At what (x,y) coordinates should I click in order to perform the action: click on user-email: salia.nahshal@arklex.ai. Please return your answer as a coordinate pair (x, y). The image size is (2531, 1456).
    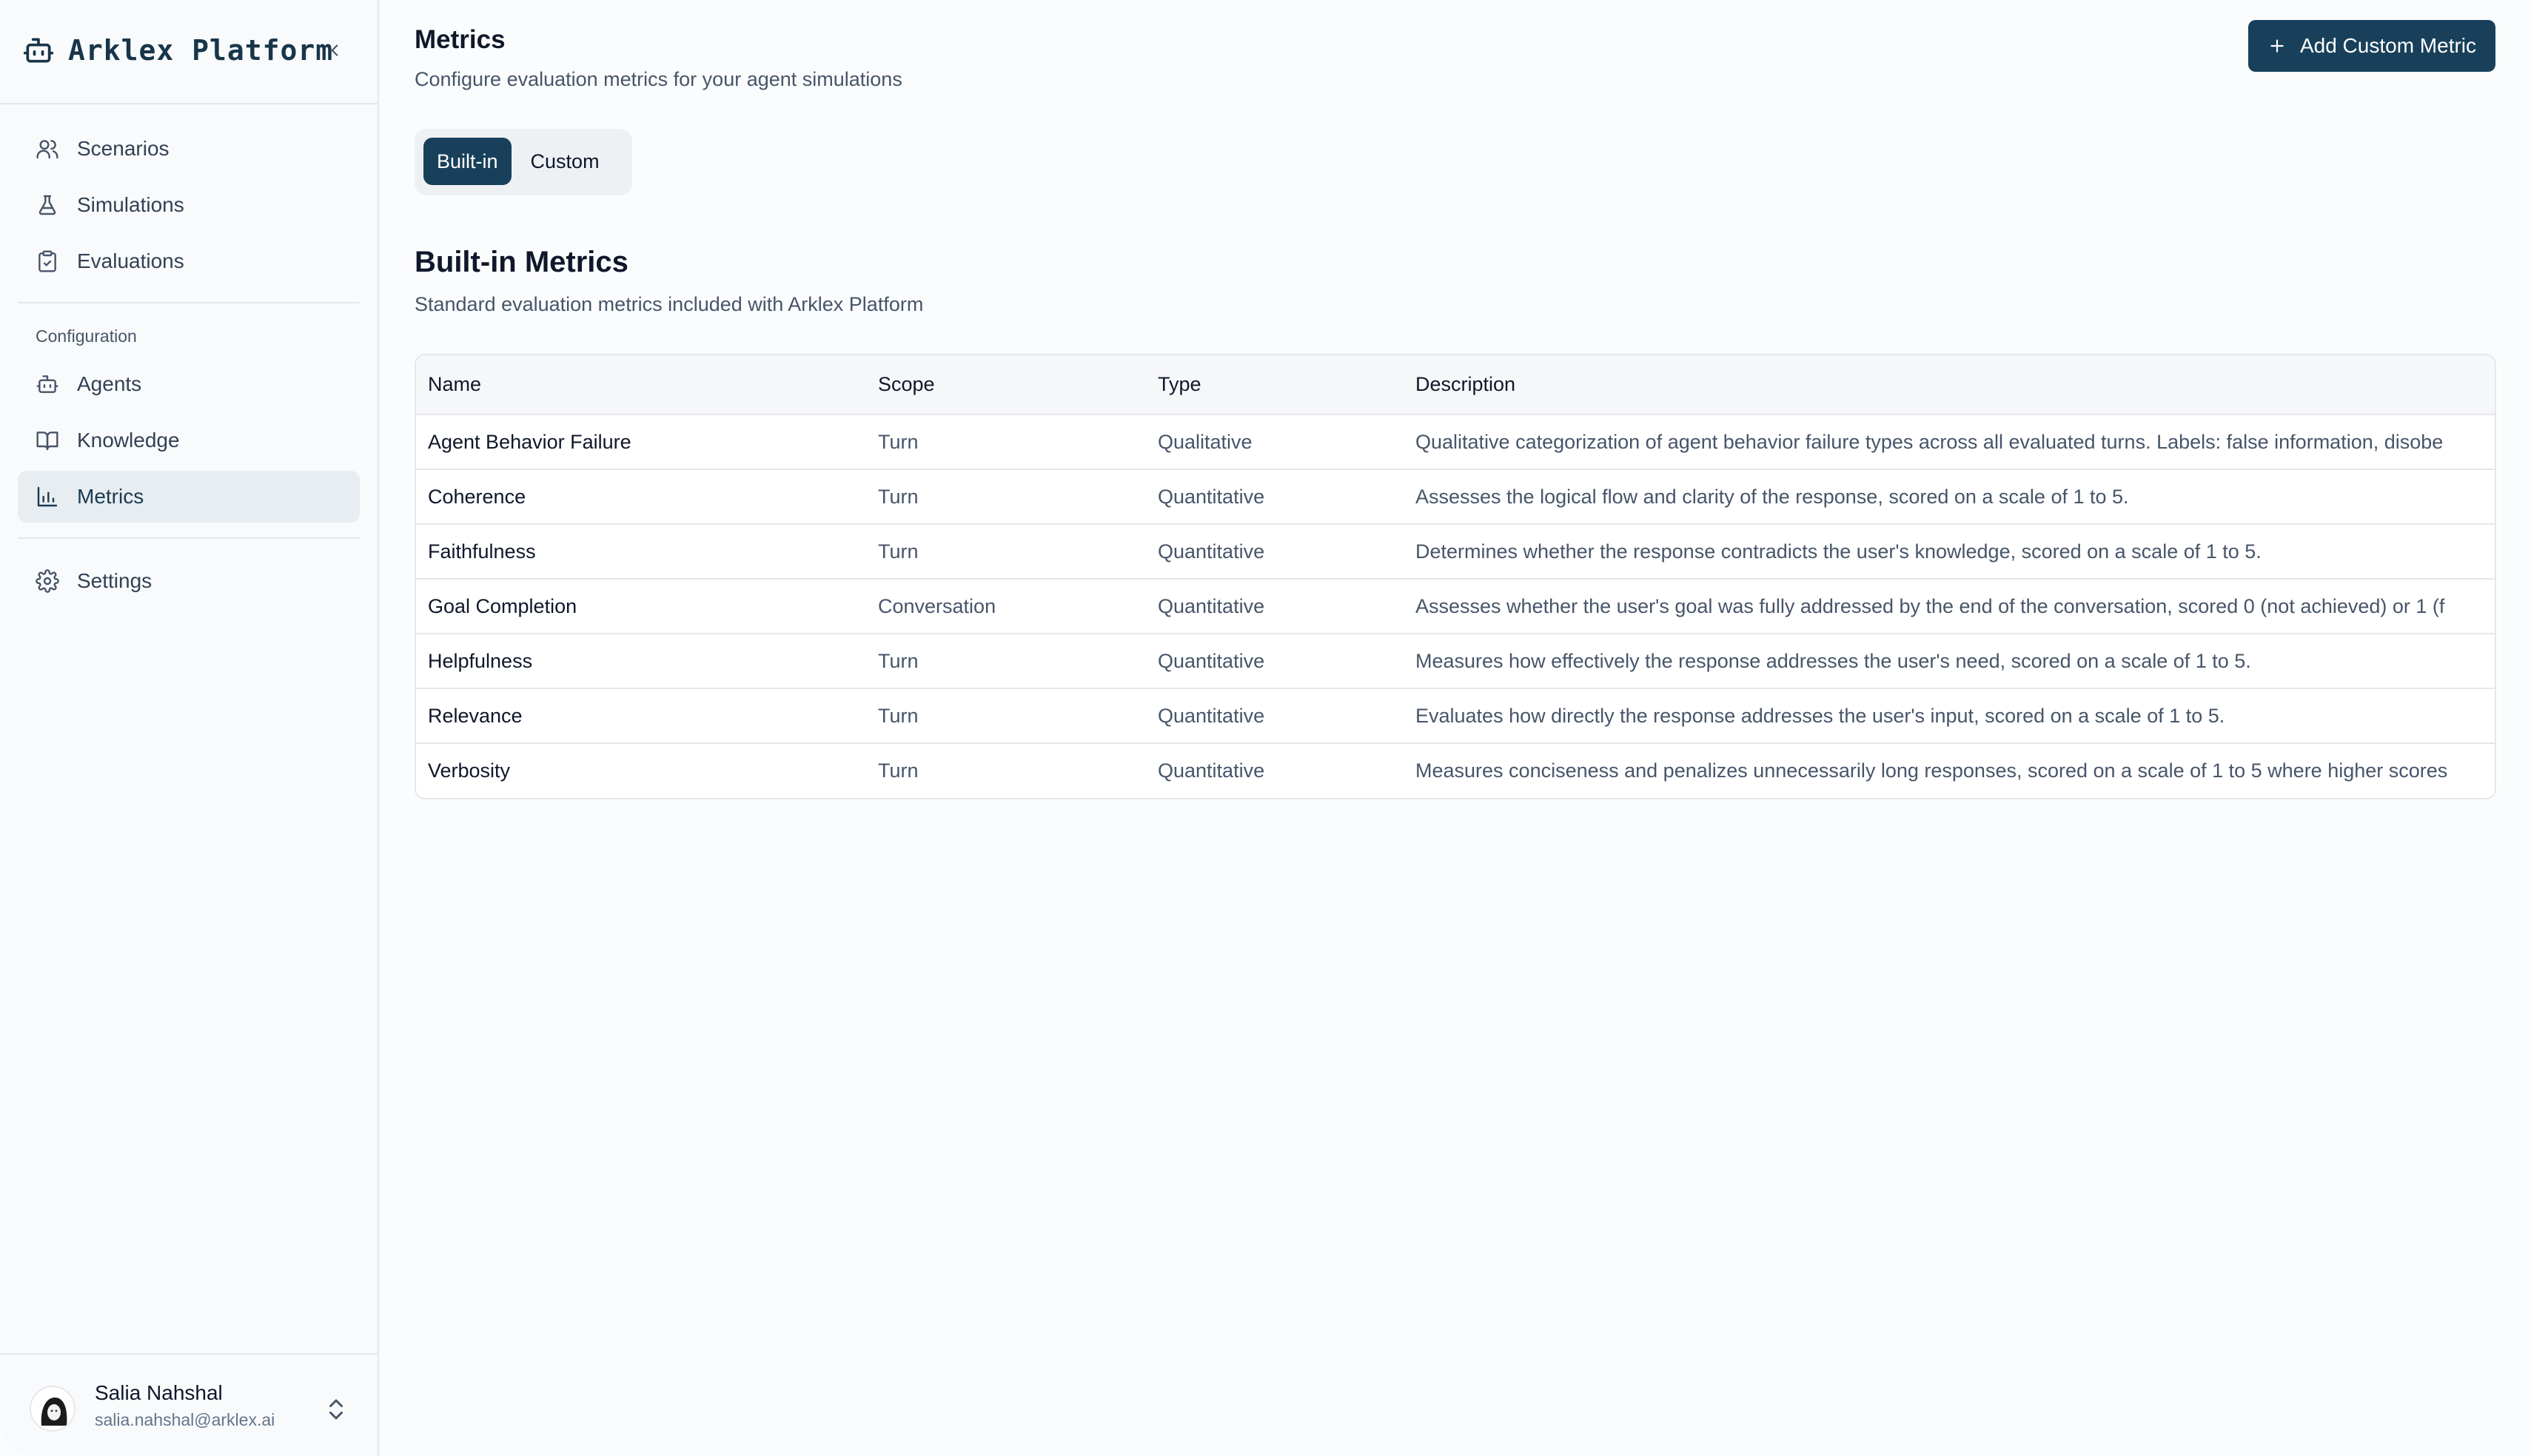
    Looking at the image, I should click on (185, 1419).